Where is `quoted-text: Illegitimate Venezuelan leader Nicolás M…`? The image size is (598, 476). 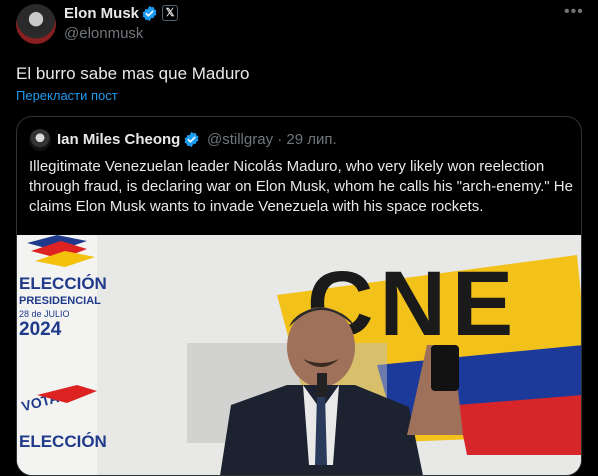 quoted-text: Illegitimate Venezuelan leader Nicolás M… is located at coordinates (301, 186).